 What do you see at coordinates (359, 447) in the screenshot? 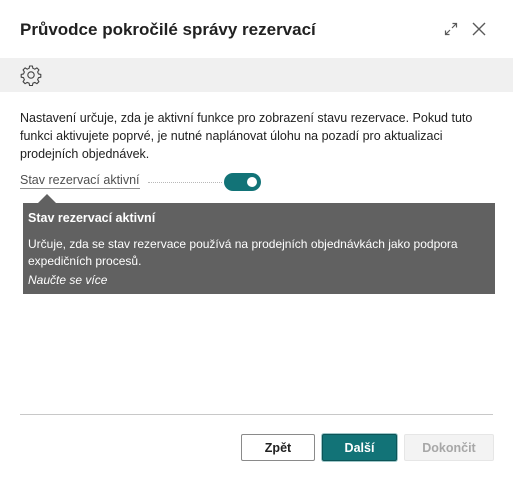
I see `next-button: Další` at bounding box center [359, 447].